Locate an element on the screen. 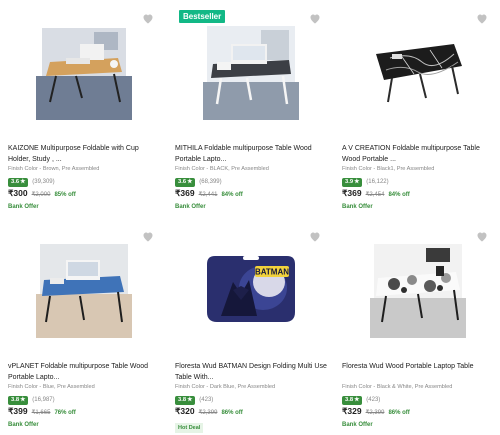  rating-value: 3.9 is located at coordinates (349, 181).